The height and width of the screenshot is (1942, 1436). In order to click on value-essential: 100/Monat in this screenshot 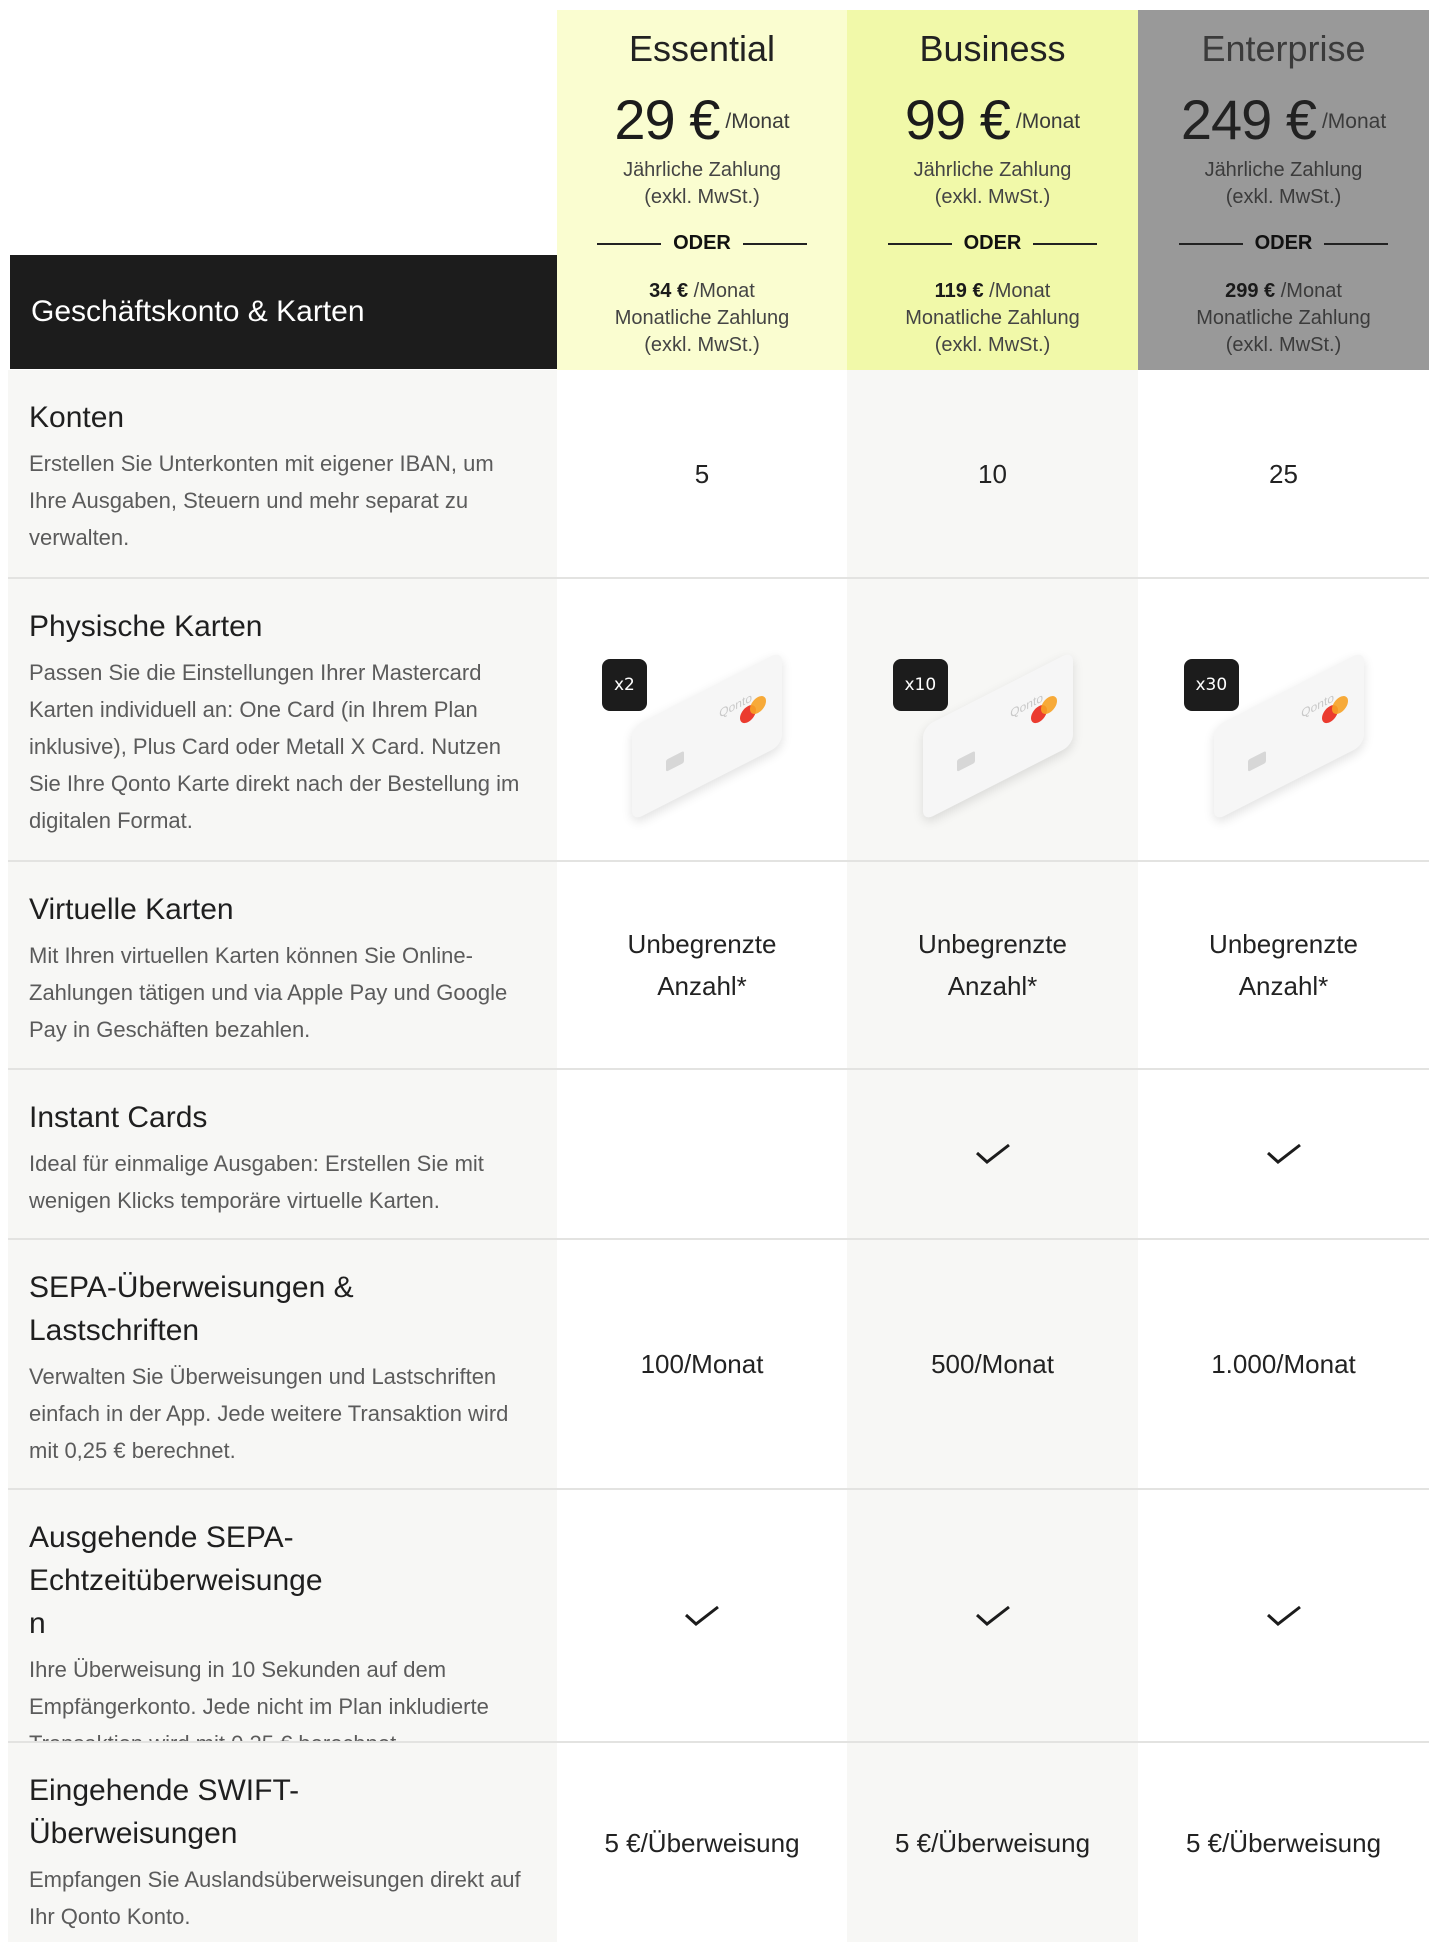, I will do `click(702, 1364)`.